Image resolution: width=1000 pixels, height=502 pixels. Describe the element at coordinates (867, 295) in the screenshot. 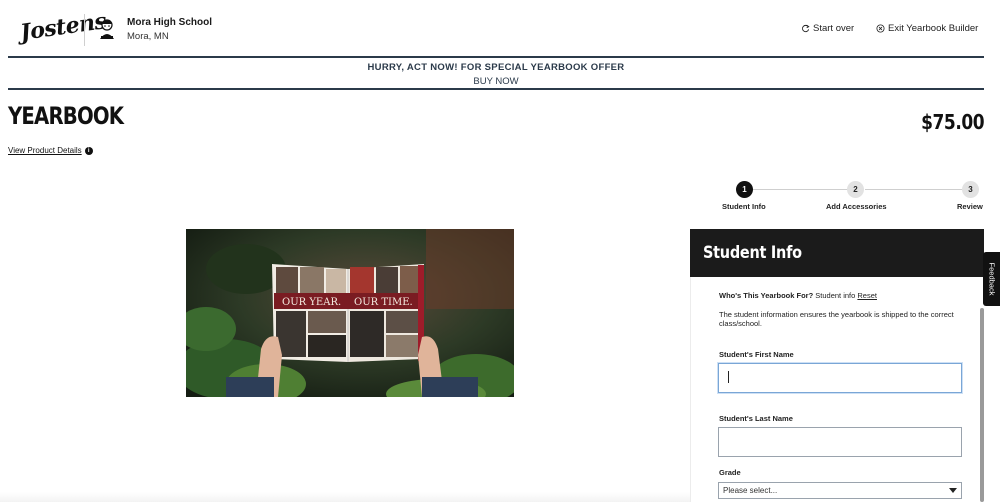

I see `reset-link: Reset` at that location.